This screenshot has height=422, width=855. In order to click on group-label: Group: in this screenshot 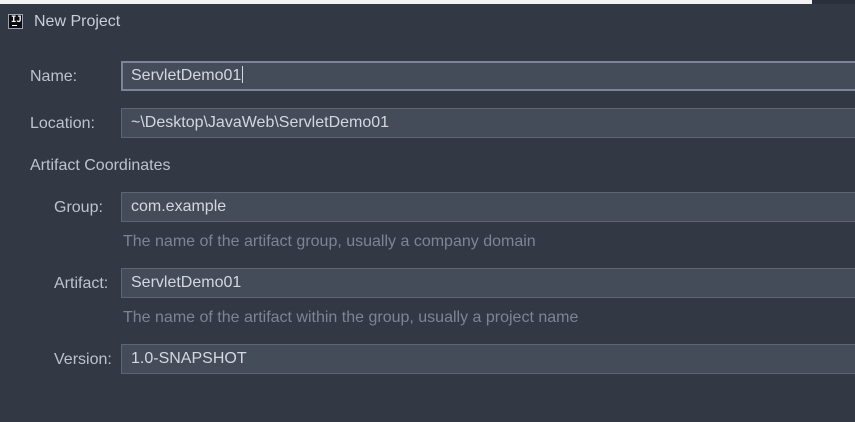, I will do `click(78, 207)`.